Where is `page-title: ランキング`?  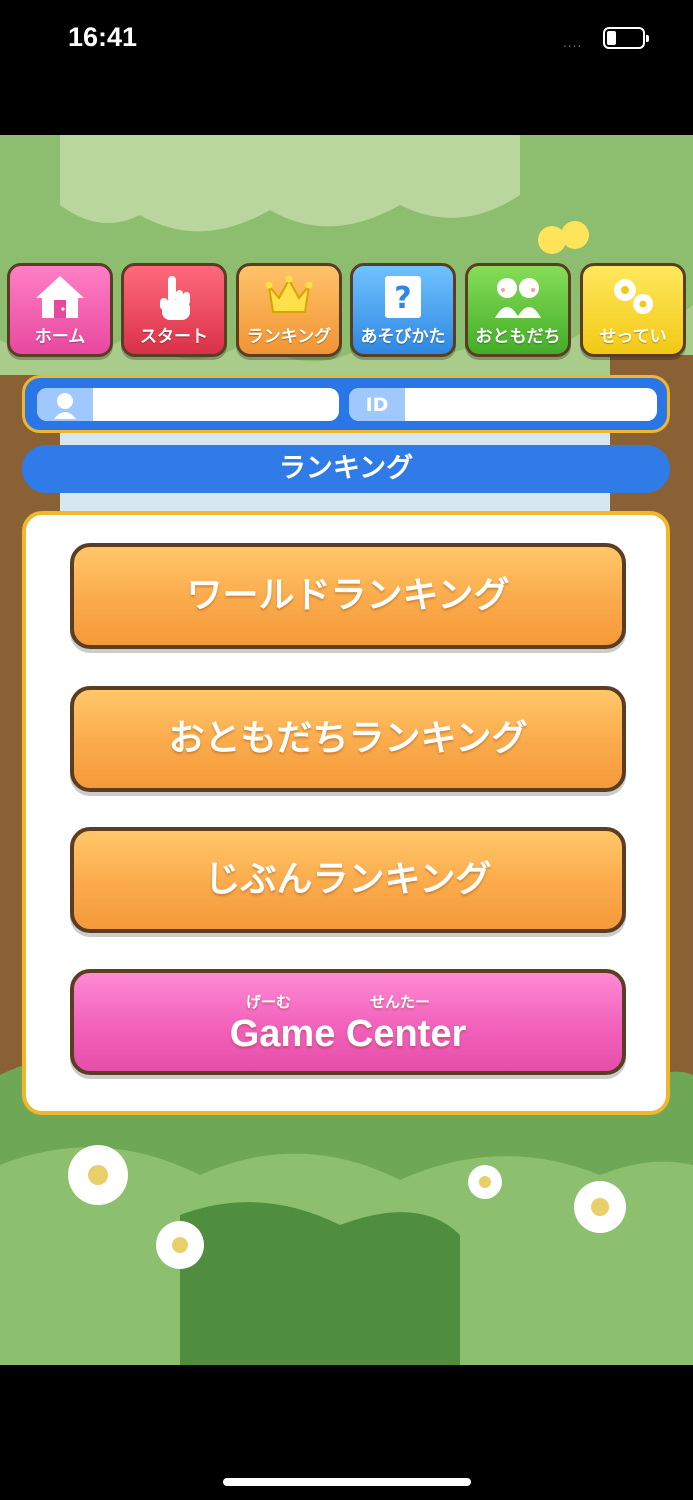
page-title: ランキング is located at coordinates (346, 469).